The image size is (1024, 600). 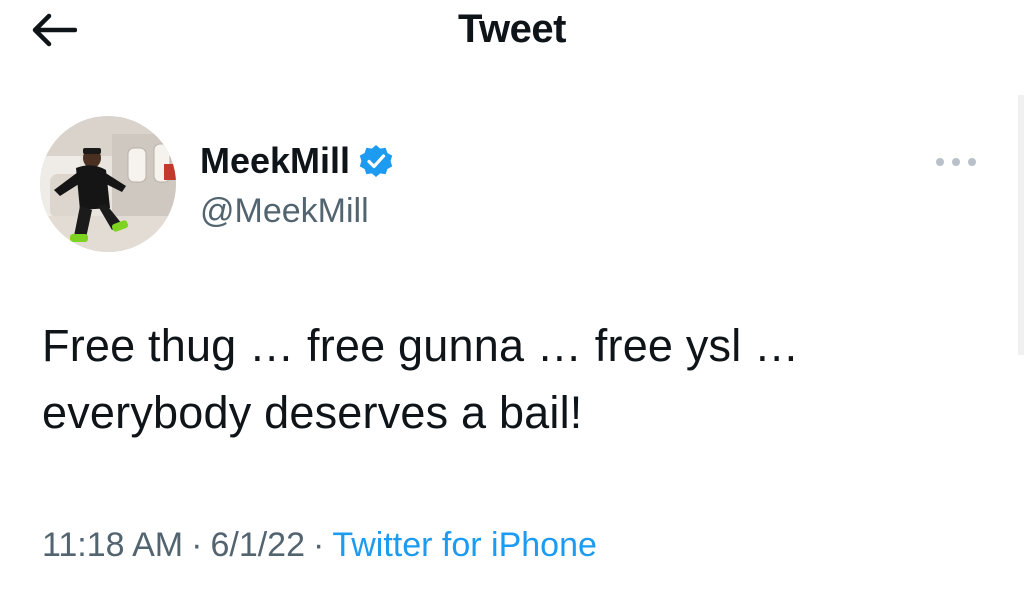 I want to click on avatar-image, so click(x=108, y=184).